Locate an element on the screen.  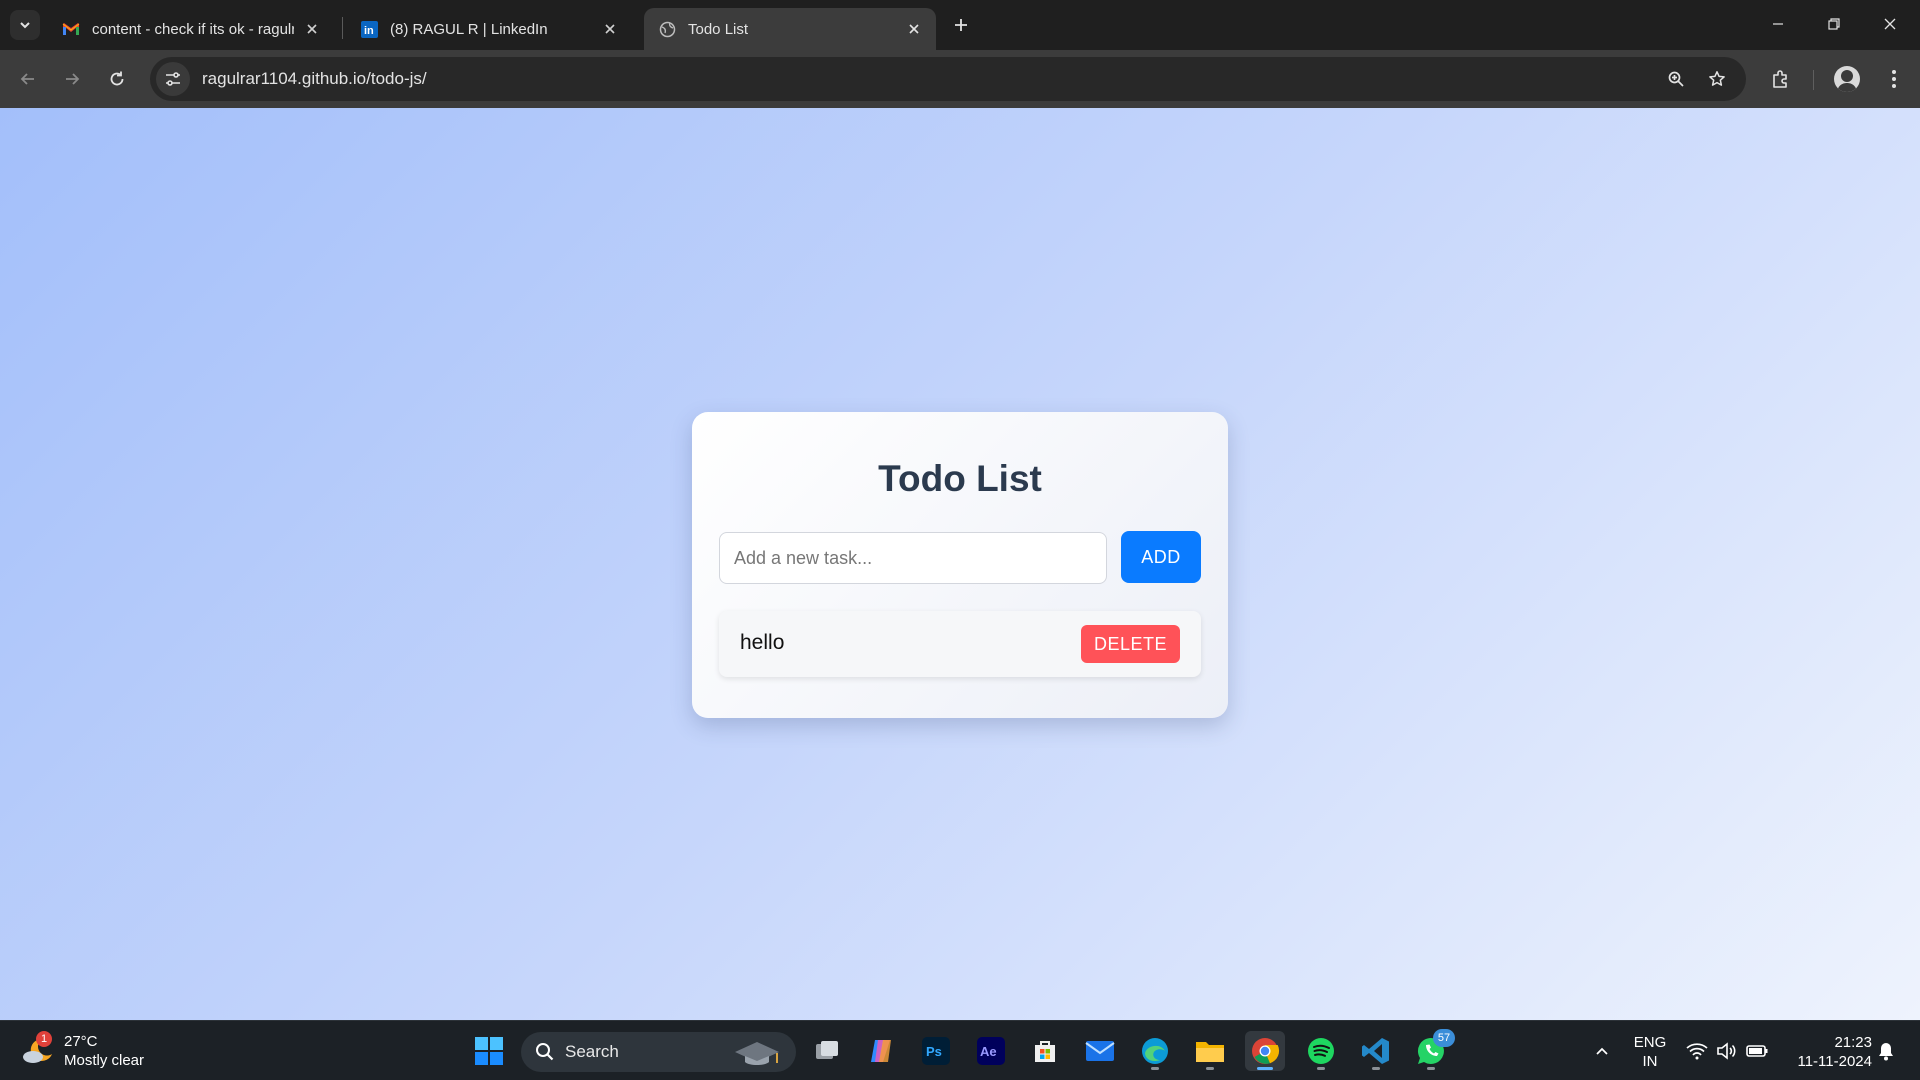
zoom-button is located at coordinates (1676, 79).